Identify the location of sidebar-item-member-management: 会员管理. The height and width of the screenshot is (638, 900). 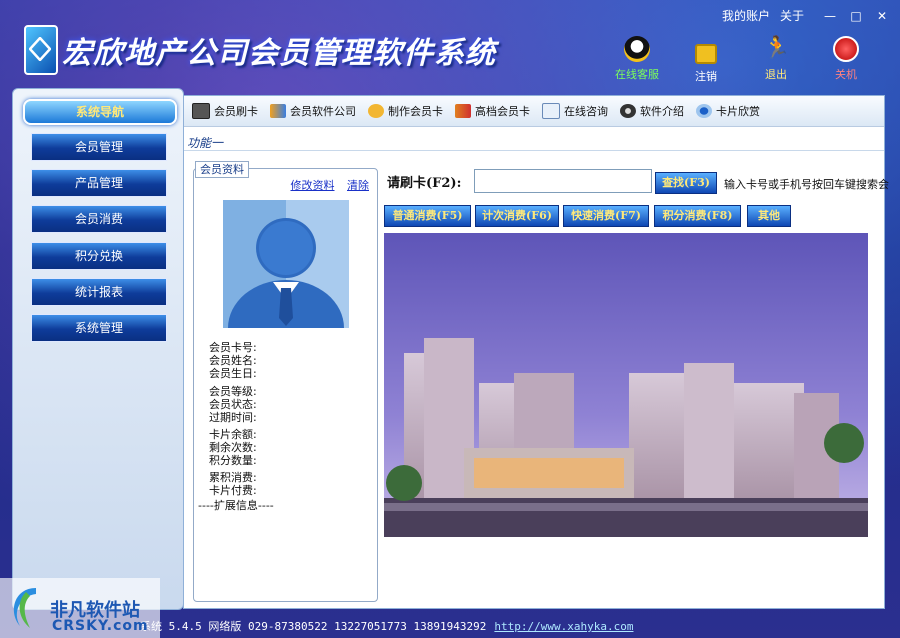
(99, 147).